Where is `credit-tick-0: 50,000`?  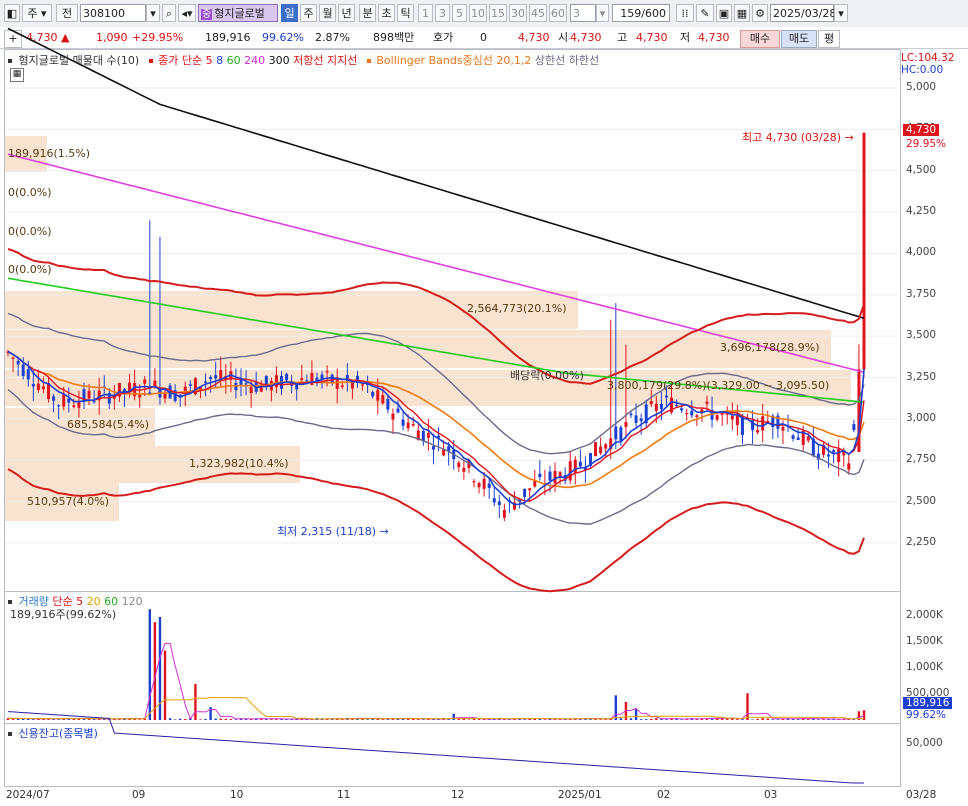 credit-tick-0: 50,000 is located at coordinates (924, 743).